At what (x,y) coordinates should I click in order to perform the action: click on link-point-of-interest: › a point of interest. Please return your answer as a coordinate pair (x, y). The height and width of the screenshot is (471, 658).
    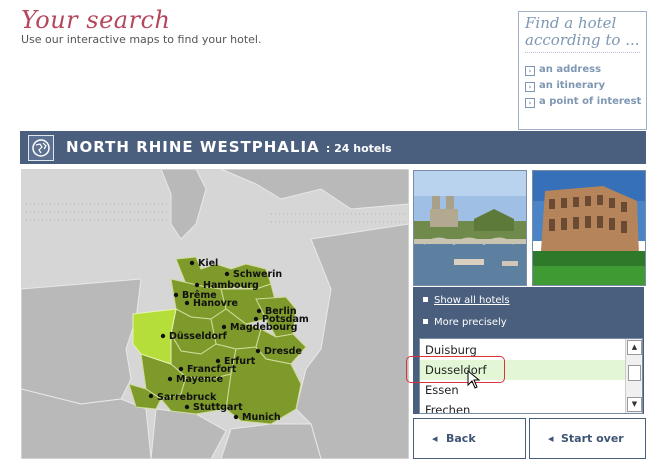
    Looking at the image, I should click on (583, 102).